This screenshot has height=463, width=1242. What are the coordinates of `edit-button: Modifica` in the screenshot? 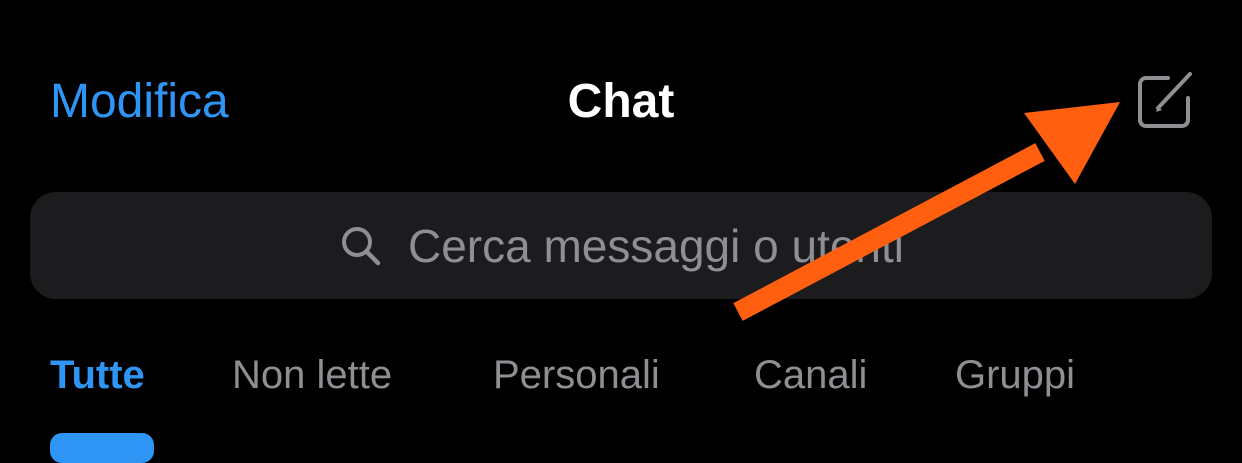 It's located at (139, 102).